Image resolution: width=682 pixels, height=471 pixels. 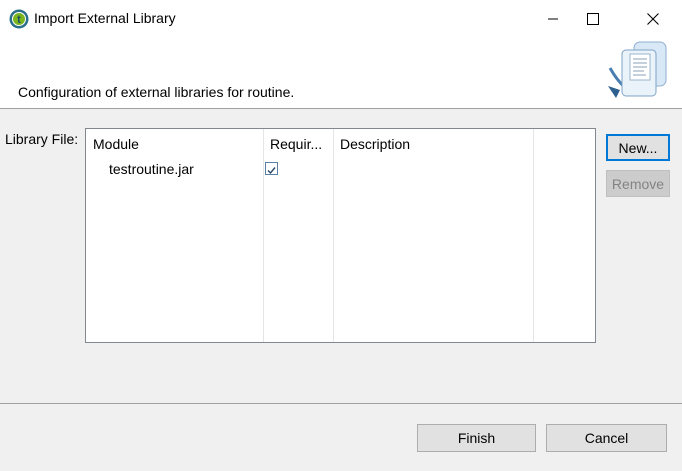 What do you see at coordinates (42, 139) in the screenshot?
I see `library-file-label: Library File:` at bounding box center [42, 139].